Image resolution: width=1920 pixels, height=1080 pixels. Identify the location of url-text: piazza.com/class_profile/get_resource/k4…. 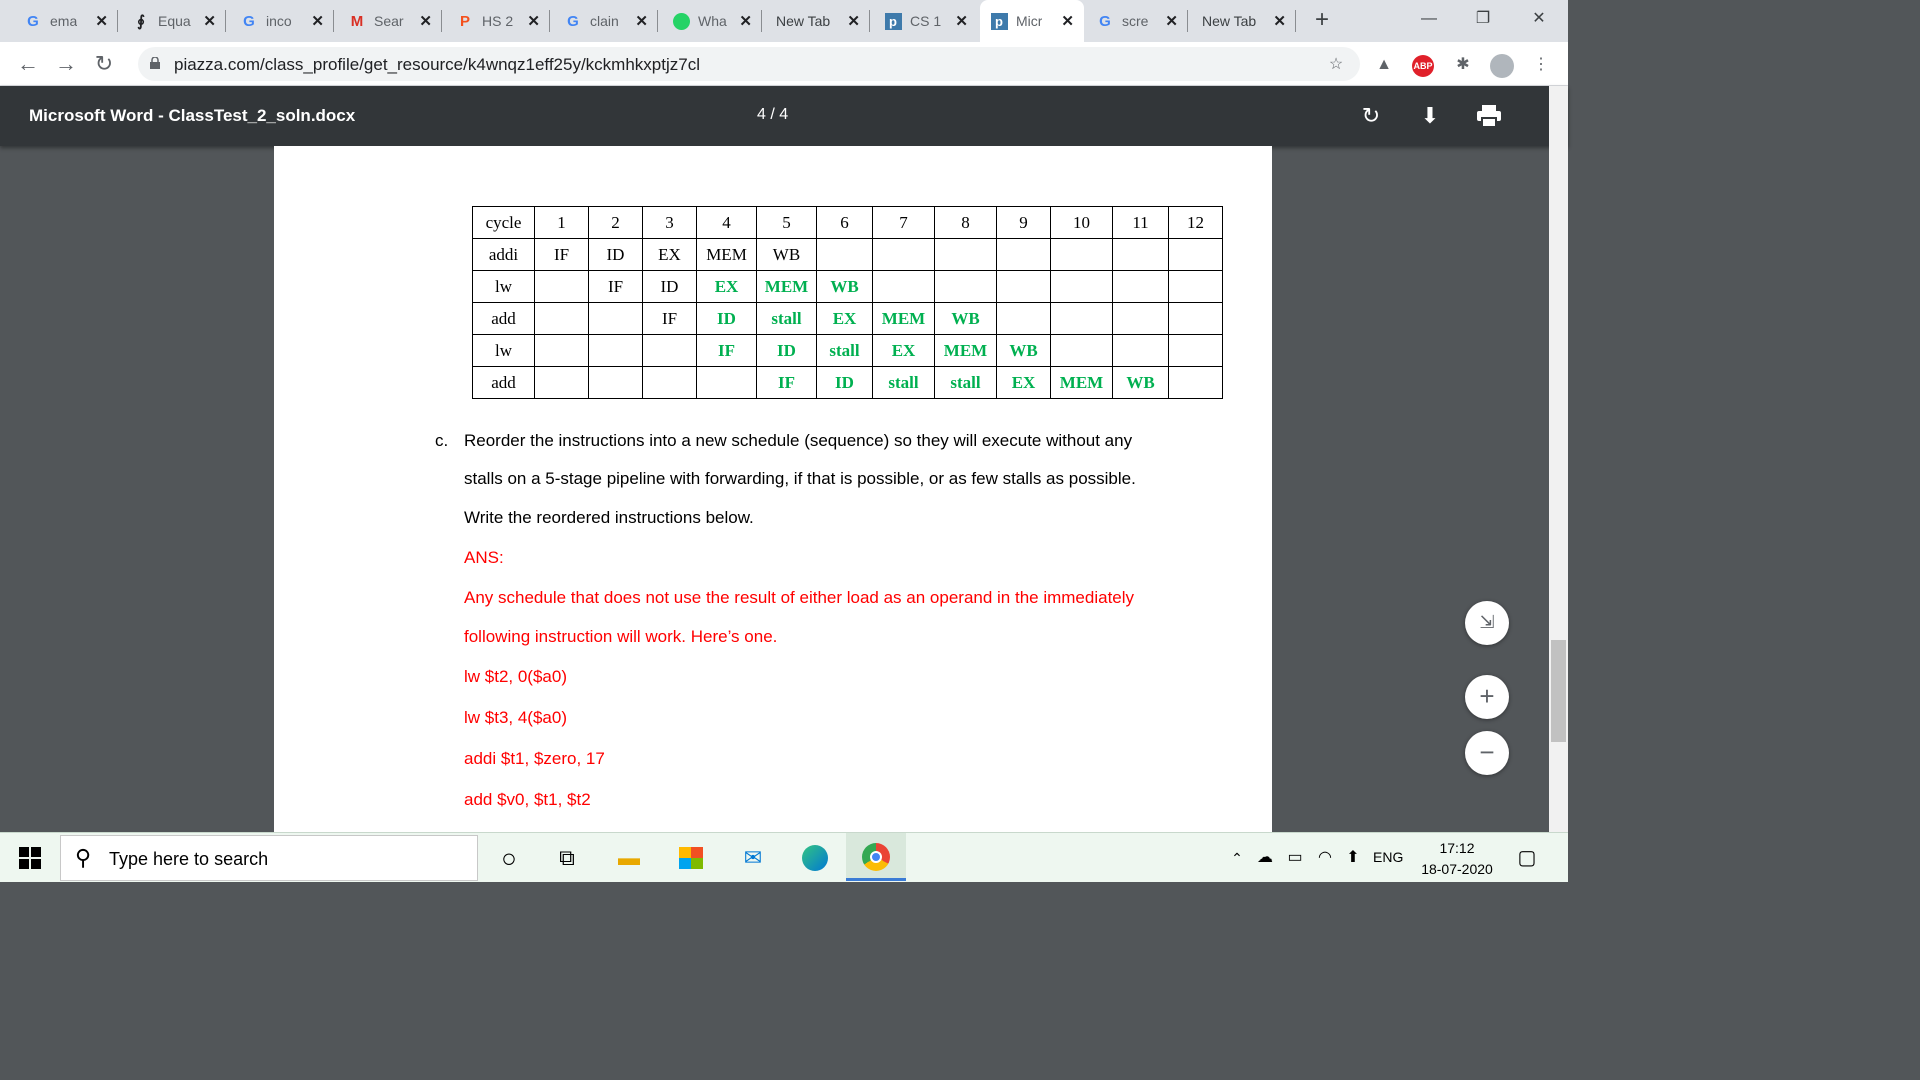
(437, 64).